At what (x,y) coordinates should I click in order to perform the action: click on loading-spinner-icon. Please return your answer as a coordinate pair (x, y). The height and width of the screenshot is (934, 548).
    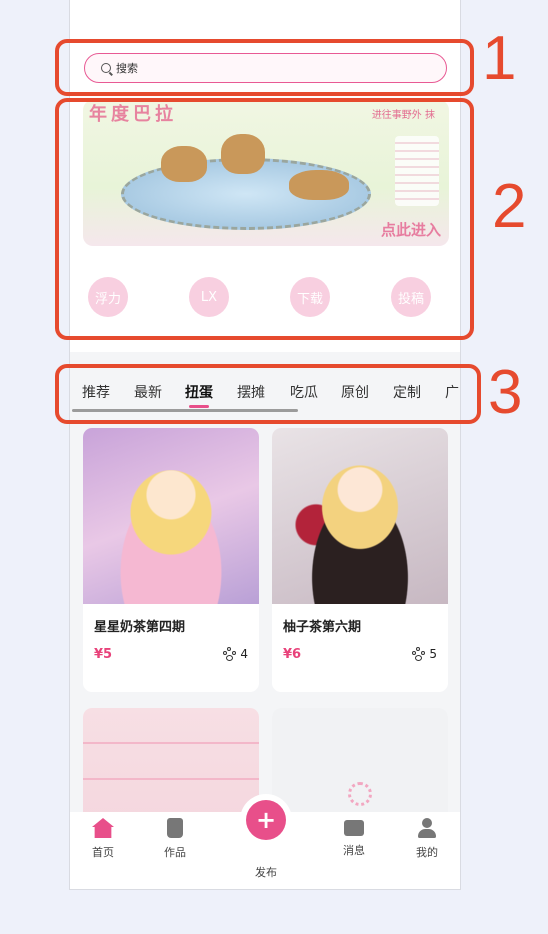
    Looking at the image, I should click on (360, 794).